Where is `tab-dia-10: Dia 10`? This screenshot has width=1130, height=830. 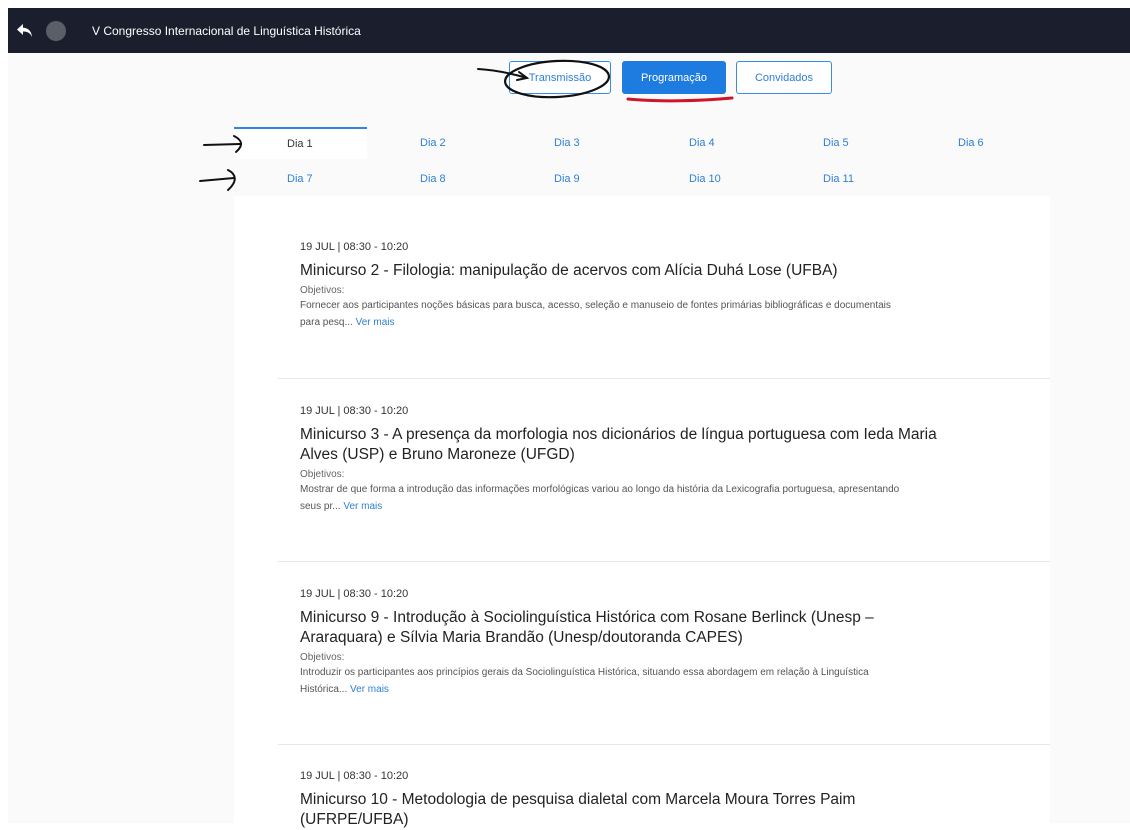
tab-dia-10: Dia 10 is located at coordinates (702, 179).